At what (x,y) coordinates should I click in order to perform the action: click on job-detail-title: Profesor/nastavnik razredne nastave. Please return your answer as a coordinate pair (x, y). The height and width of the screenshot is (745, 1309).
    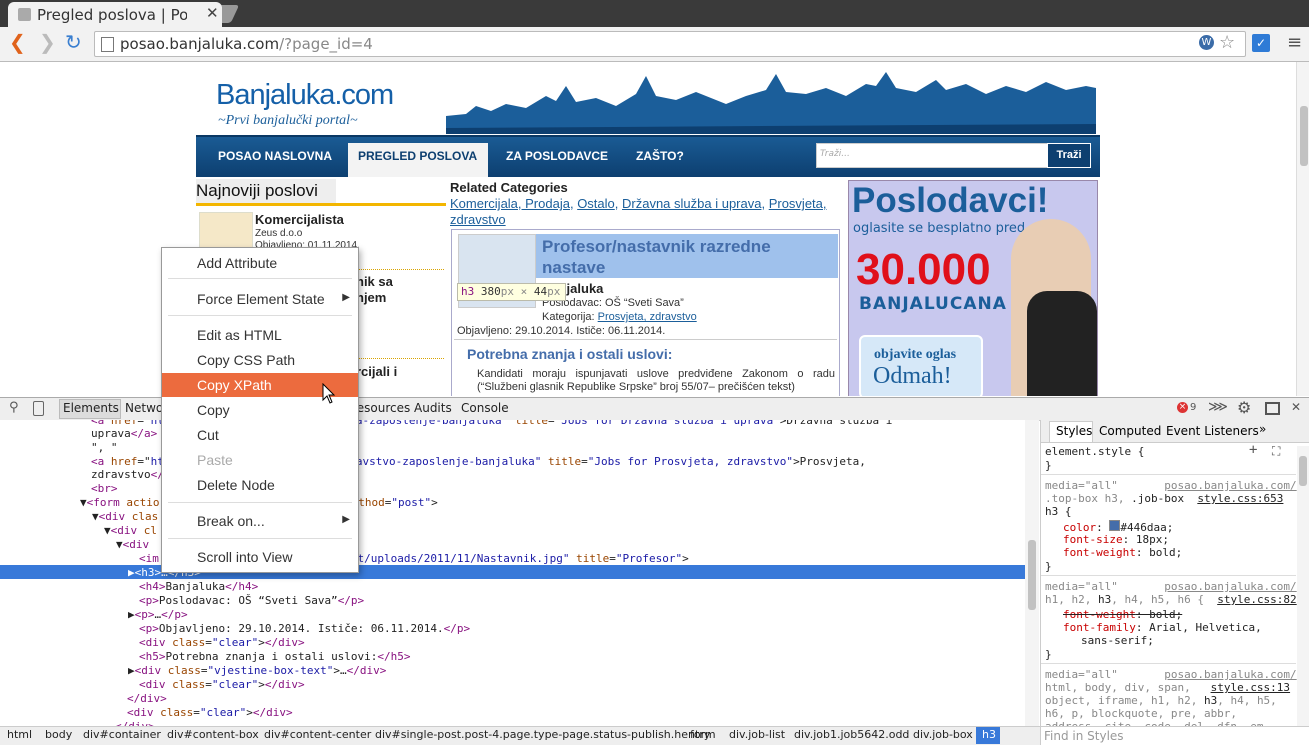
    Looking at the image, I should click on (656, 257).